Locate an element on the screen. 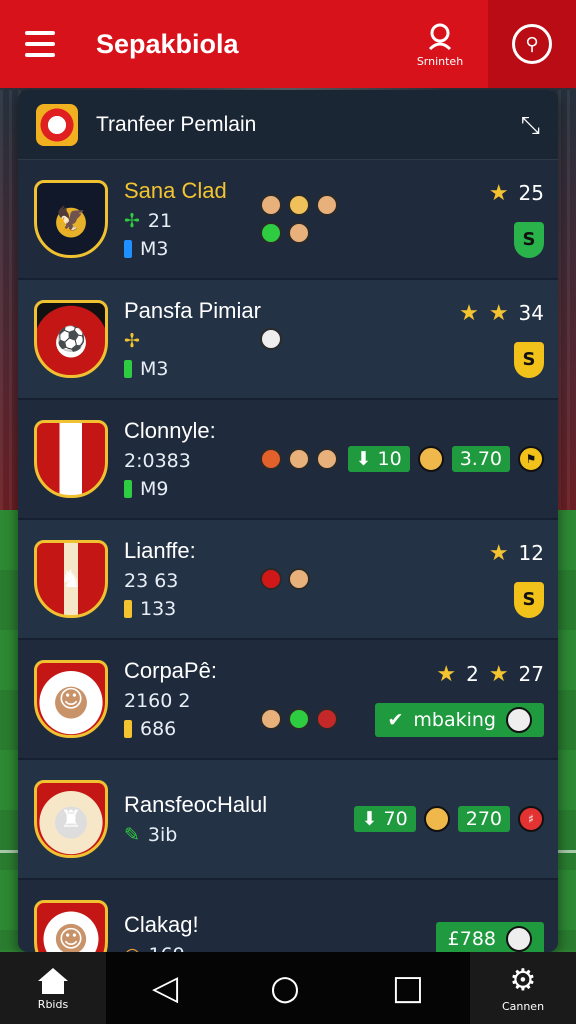 This screenshot has height=1024, width=576. back-icon: ◁ is located at coordinates (165, 988).